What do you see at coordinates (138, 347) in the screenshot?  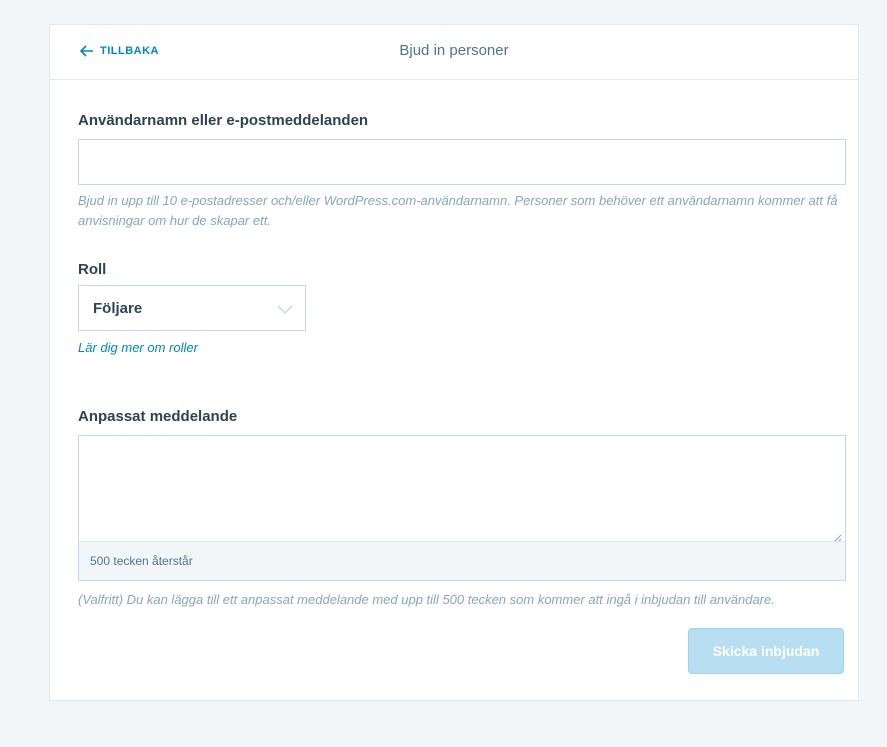 I see `learn-roles-link: Lär dig mer om roller` at bounding box center [138, 347].